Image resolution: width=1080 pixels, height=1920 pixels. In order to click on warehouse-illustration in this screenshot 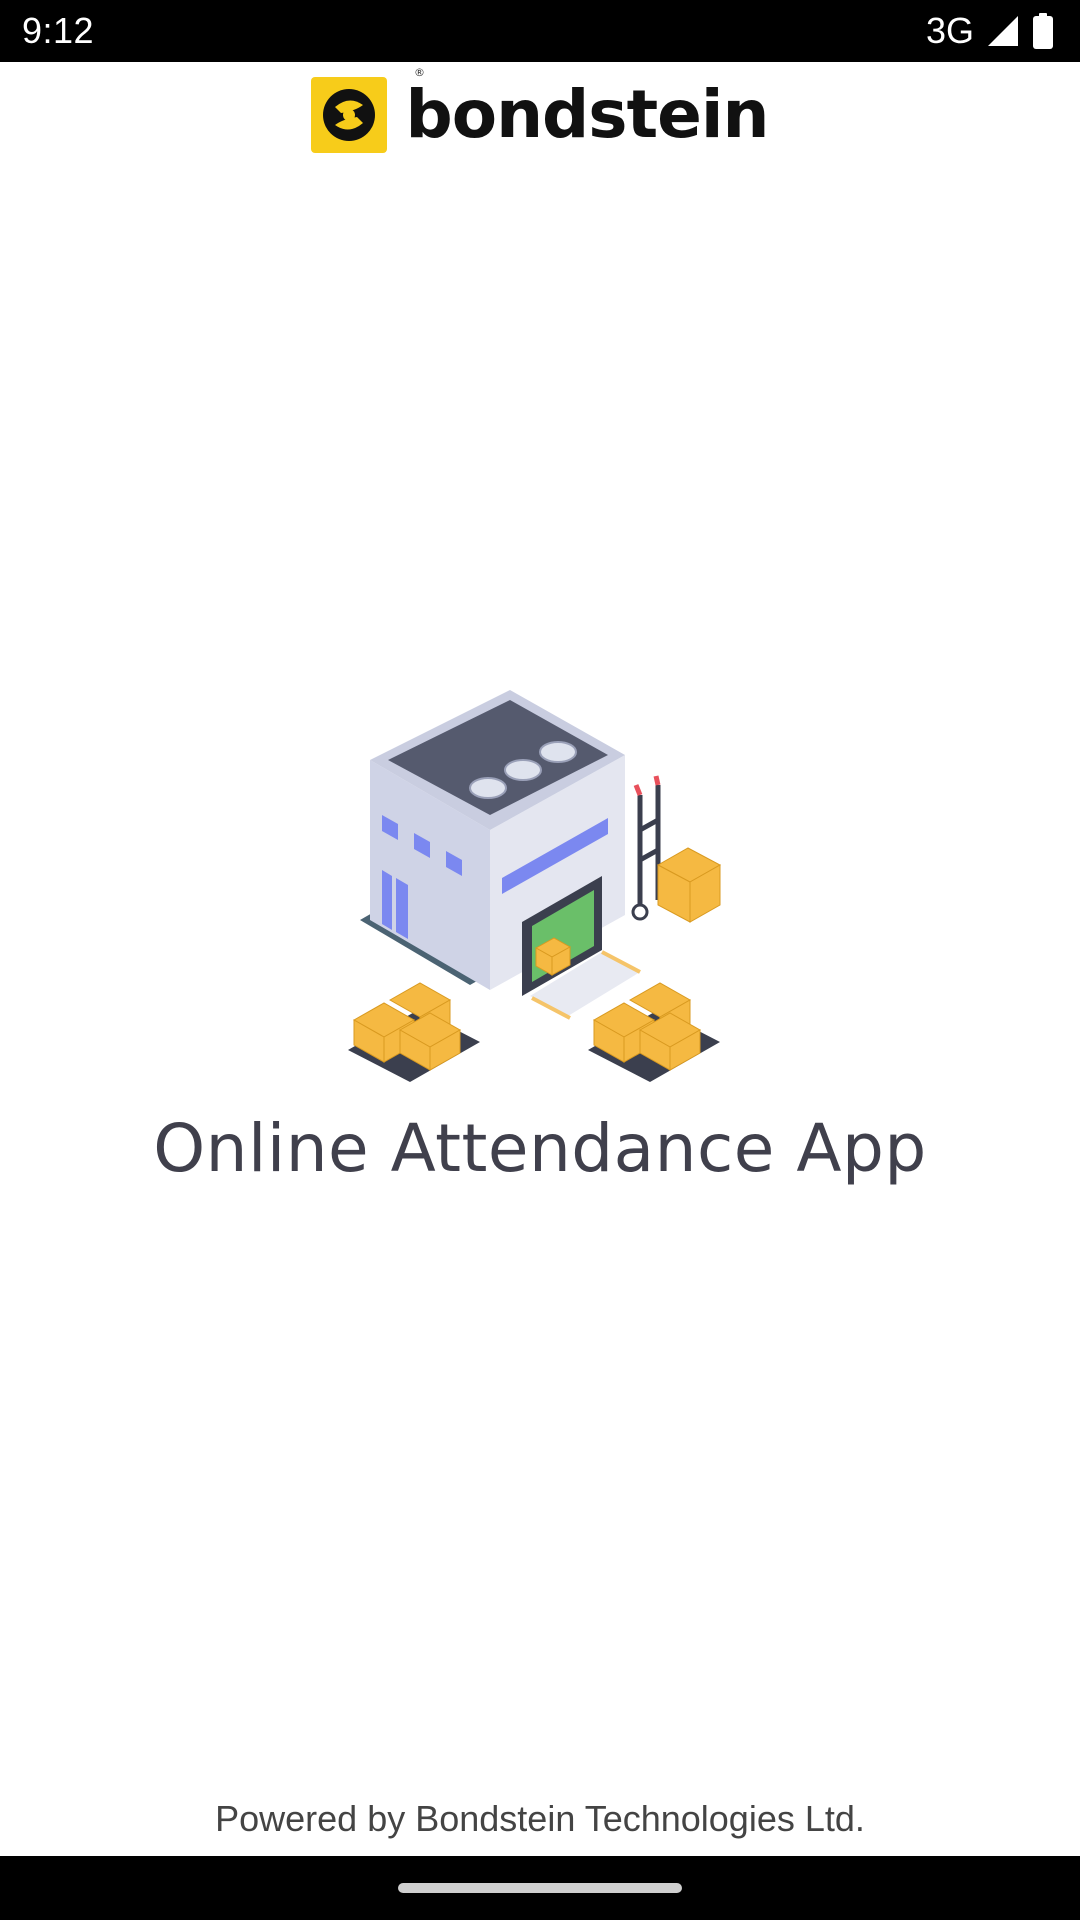, I will do `click(540, 890)`.